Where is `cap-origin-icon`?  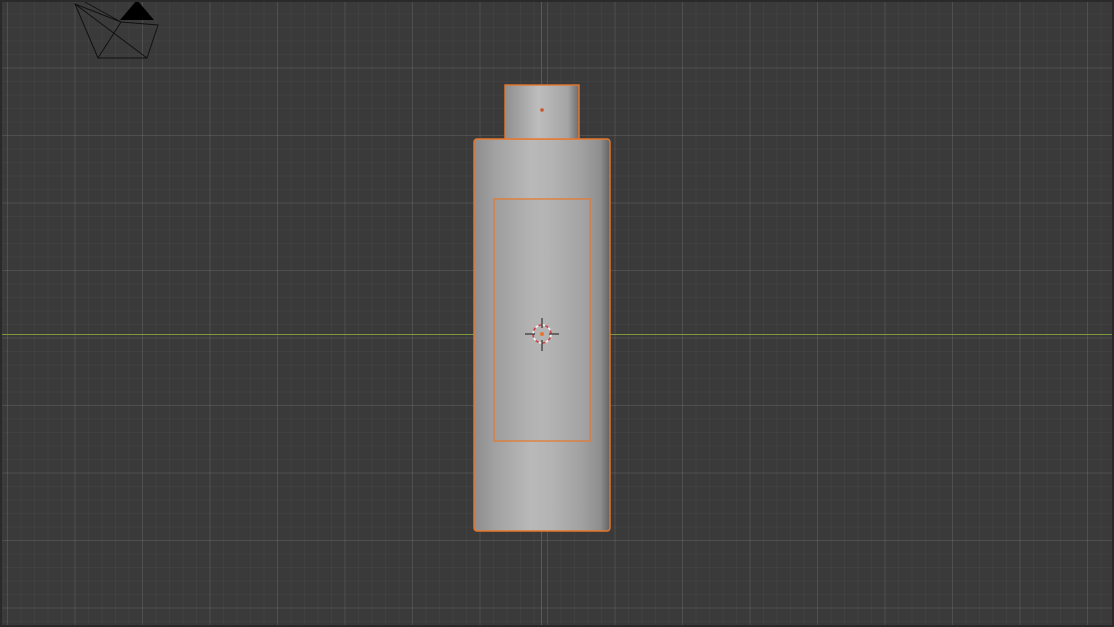
cap-origin-icon is located at coordinates (542, 110).